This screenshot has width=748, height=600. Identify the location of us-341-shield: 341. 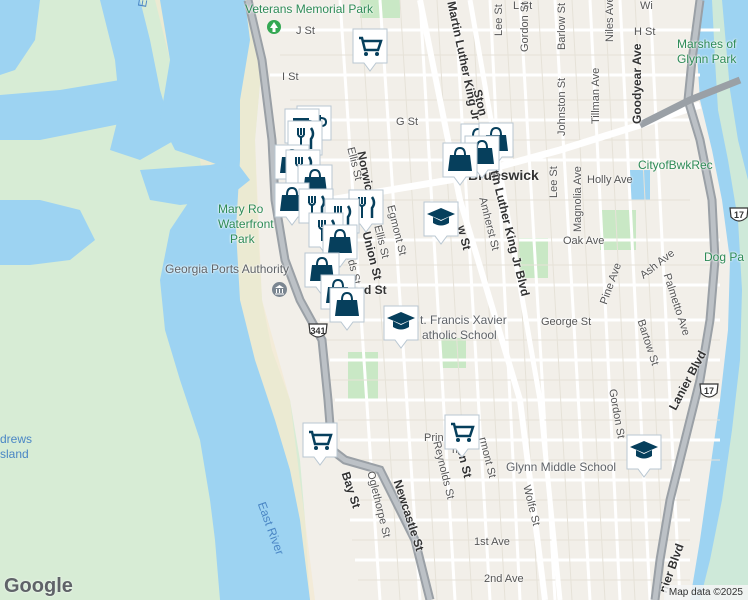
(318, 330).